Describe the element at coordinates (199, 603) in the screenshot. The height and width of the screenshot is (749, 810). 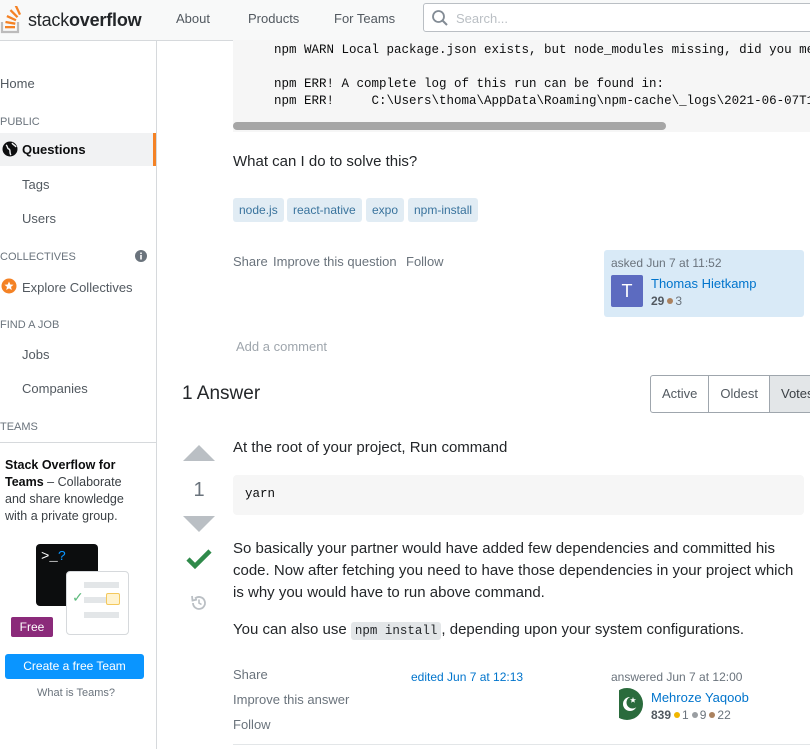
I see `history-icon` at that location.